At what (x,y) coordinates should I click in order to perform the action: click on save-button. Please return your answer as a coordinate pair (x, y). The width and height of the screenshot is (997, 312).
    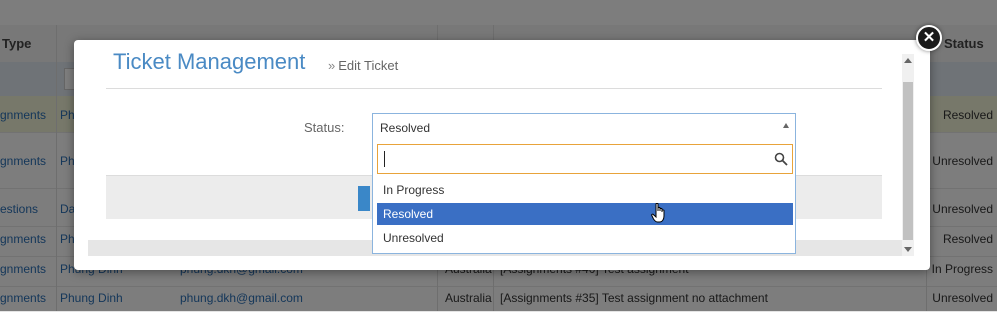
    Looking at the image, I should click on (364, 198).